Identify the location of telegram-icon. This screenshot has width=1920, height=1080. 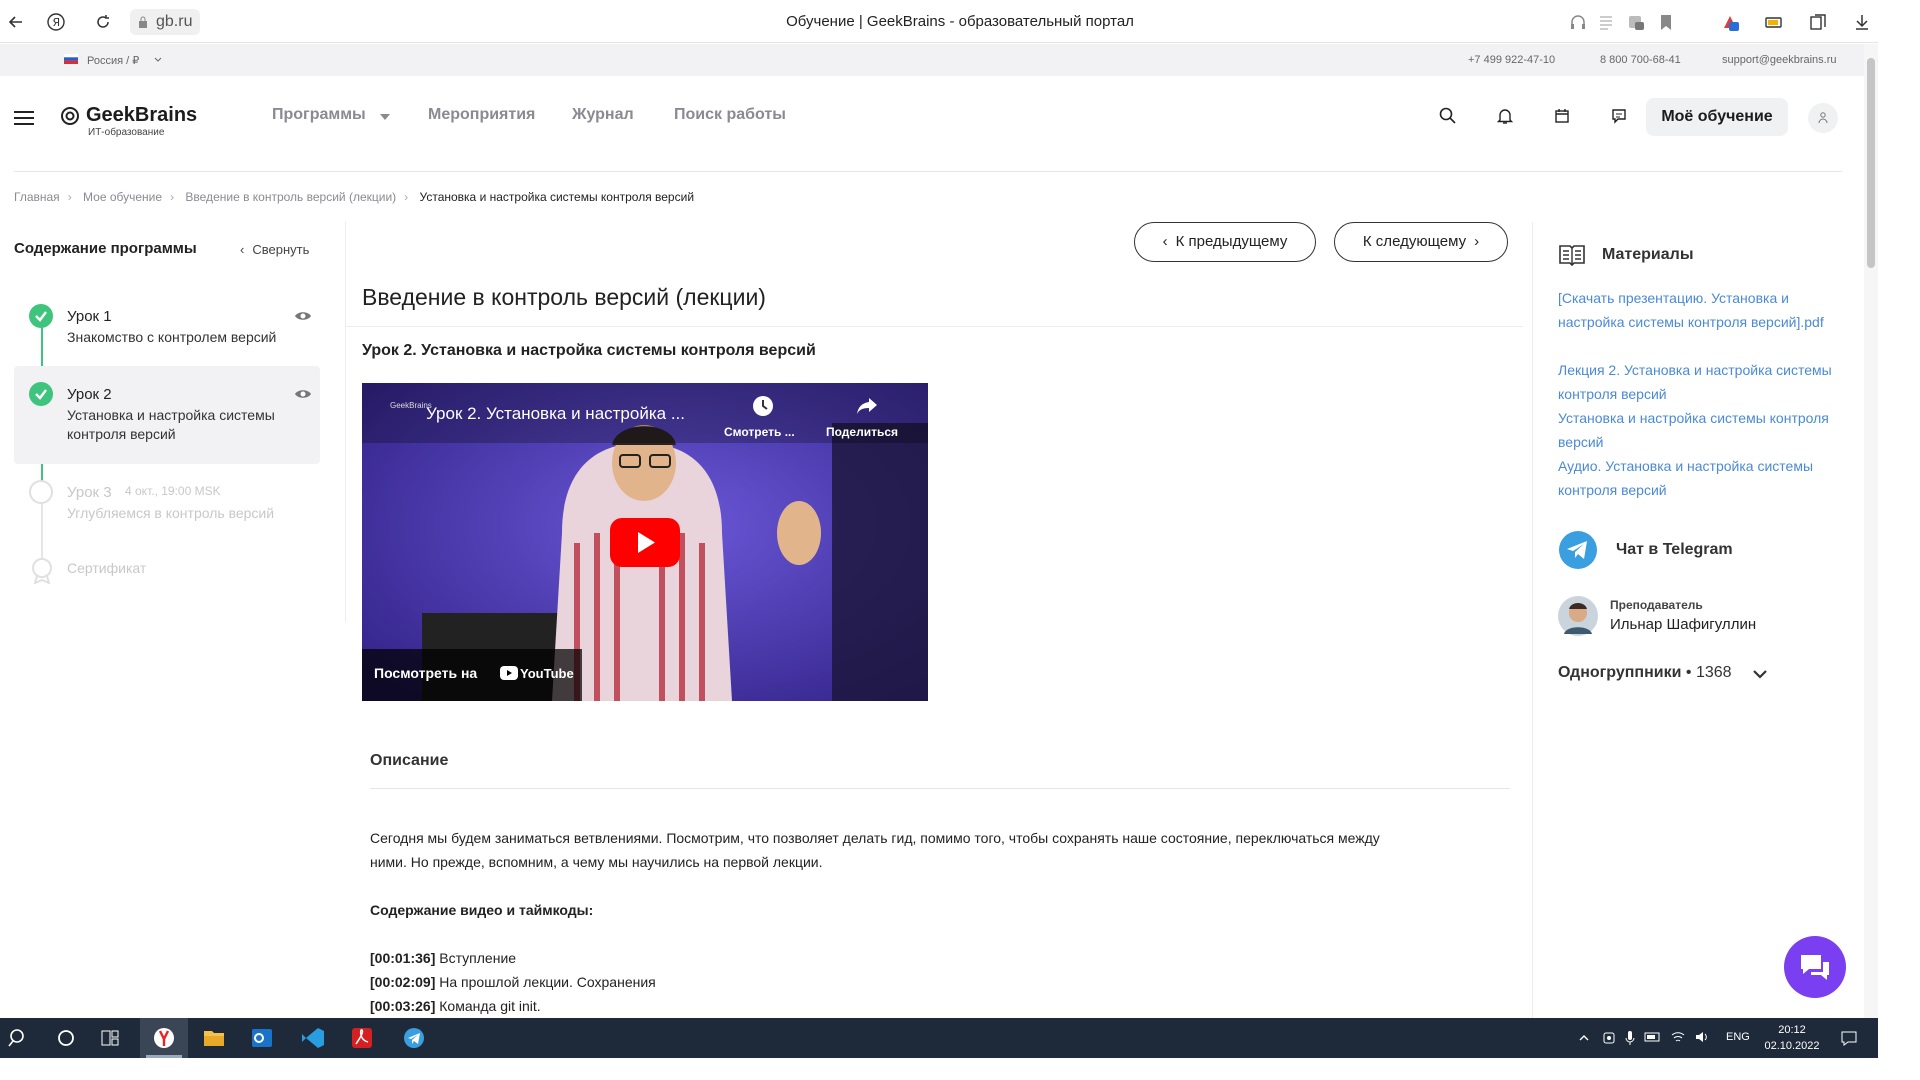
(1578, 550).